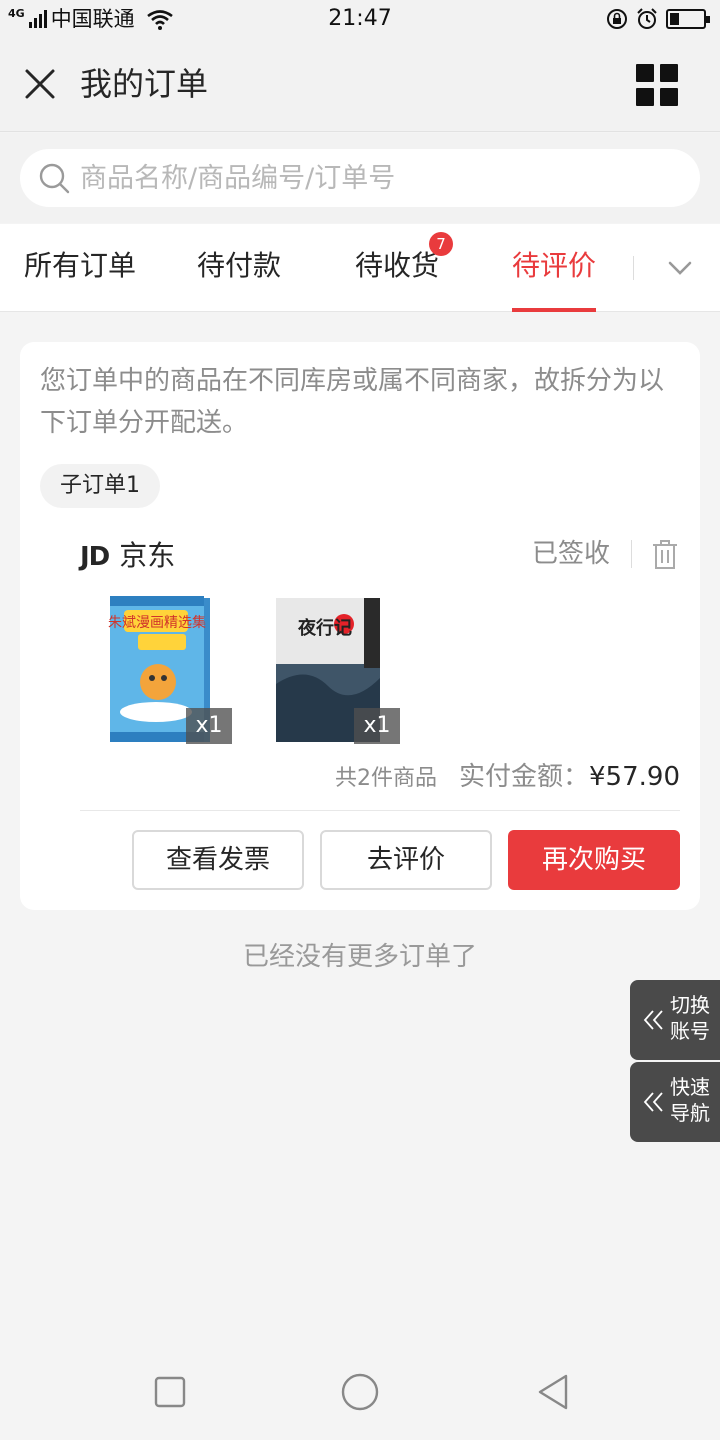  I want to click on tab-divider, so click(633, 268).